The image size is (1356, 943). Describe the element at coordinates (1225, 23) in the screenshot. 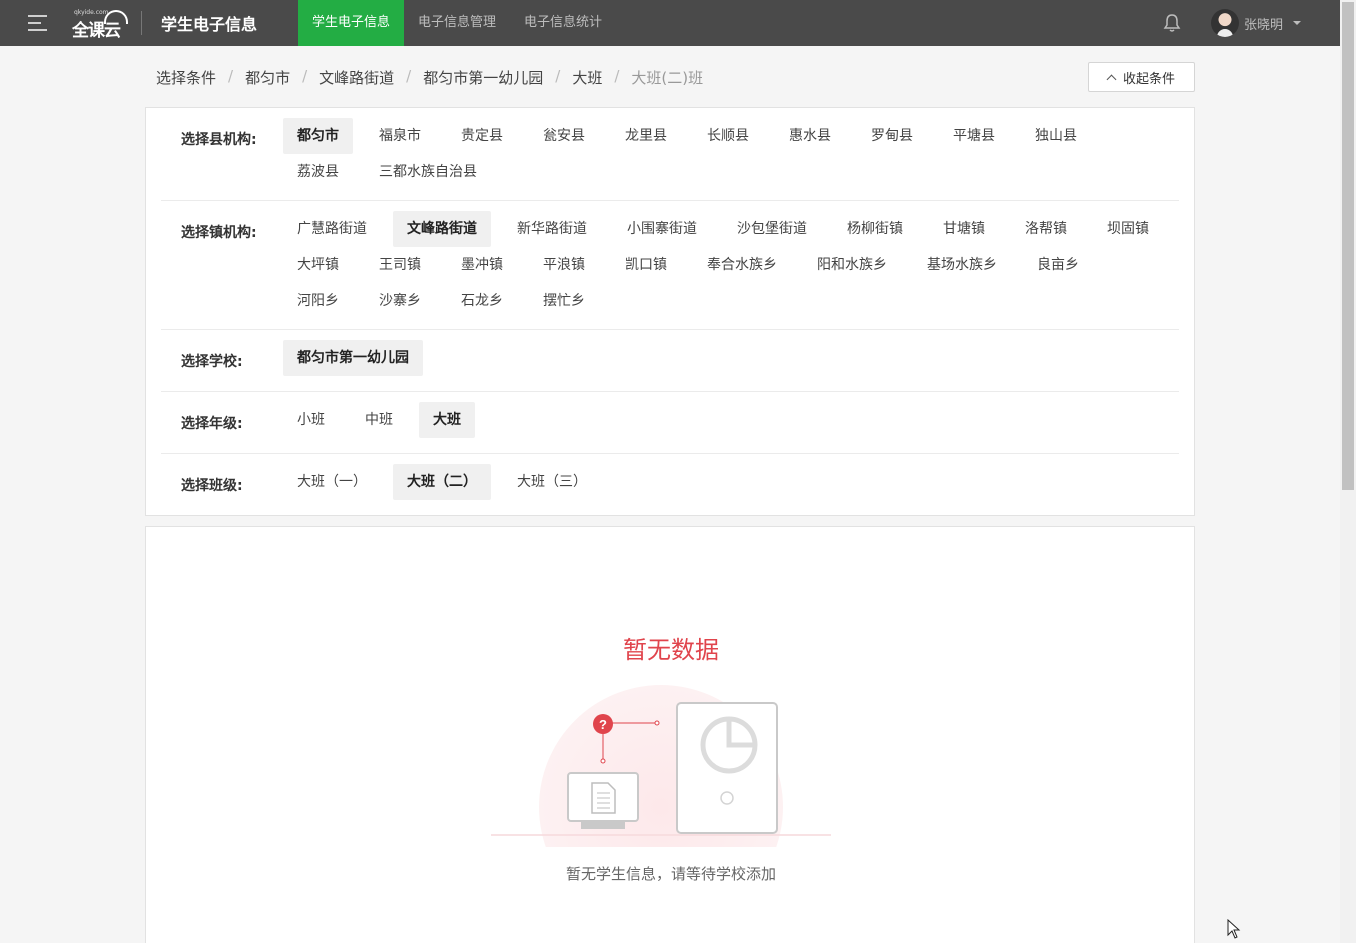

I see `avatar` at that location.